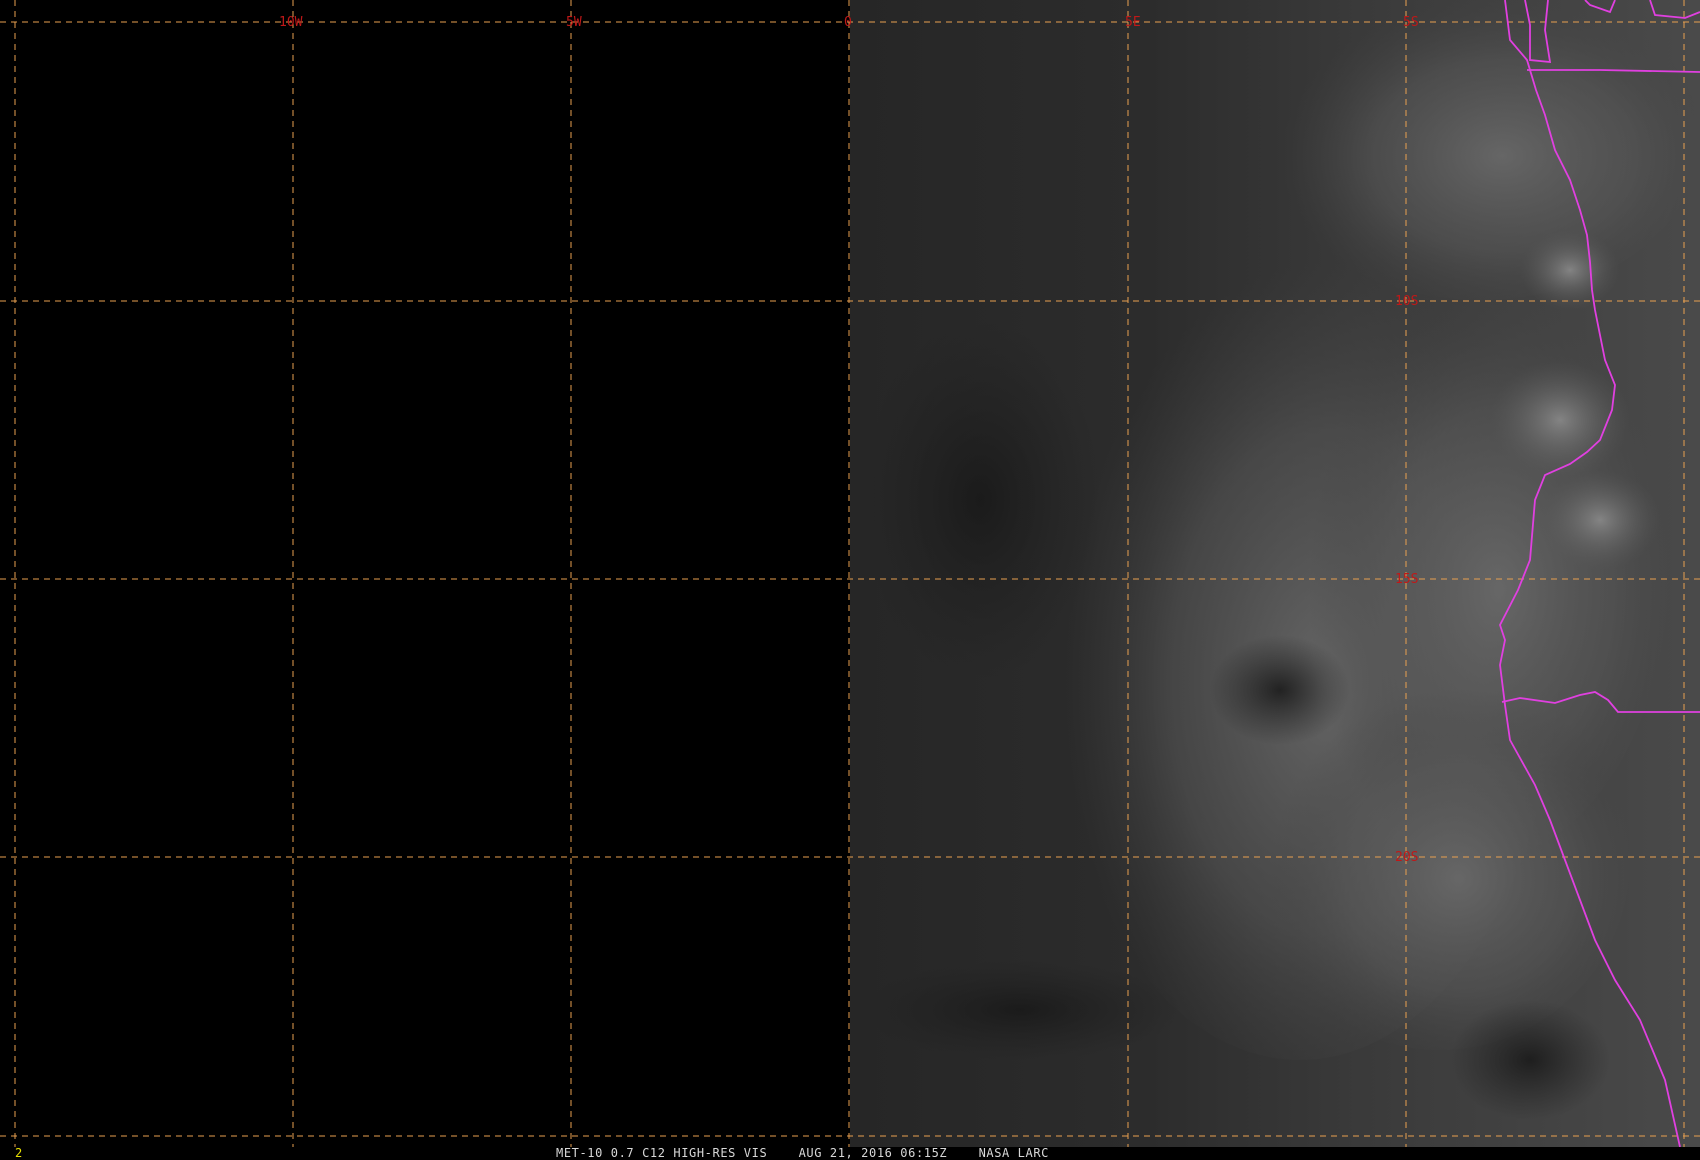  What do you see at coordinates (1407, 579) in the screenshot?
I see `latitude-label-15s: 15S` at bounding box center [1407, 579].